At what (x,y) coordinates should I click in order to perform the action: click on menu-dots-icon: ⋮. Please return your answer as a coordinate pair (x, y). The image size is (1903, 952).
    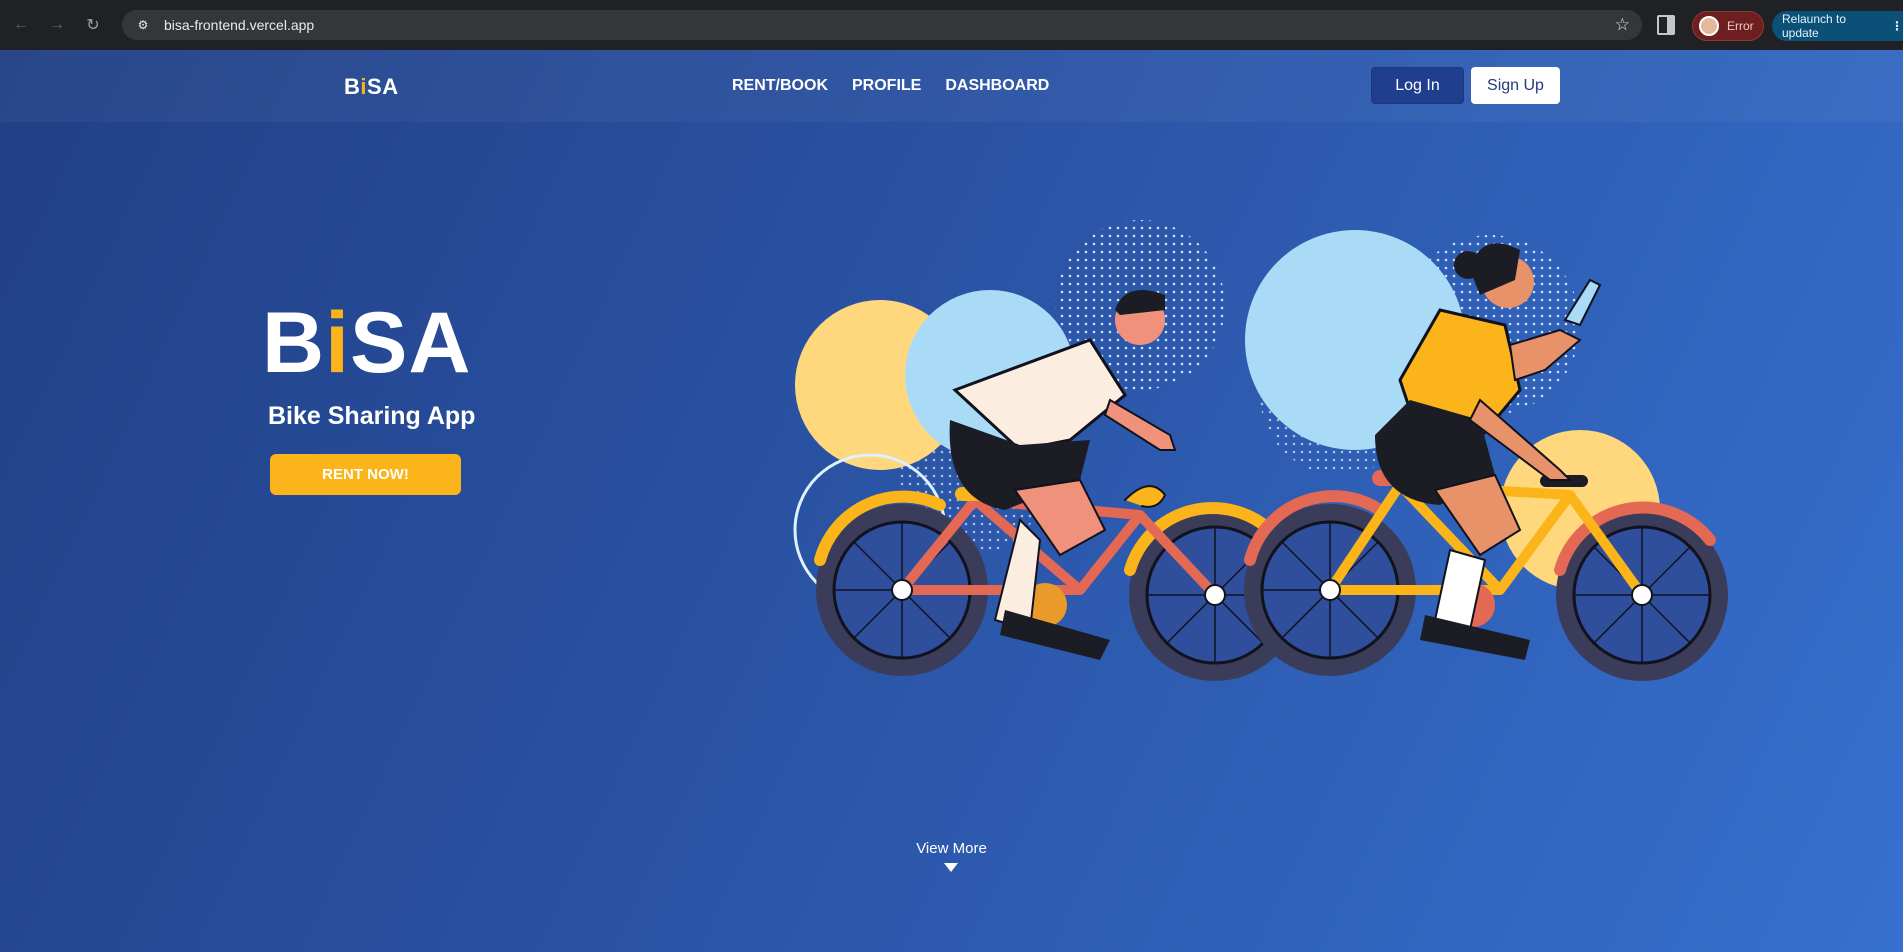
    Looking at the image, I should click on (1897, 26).